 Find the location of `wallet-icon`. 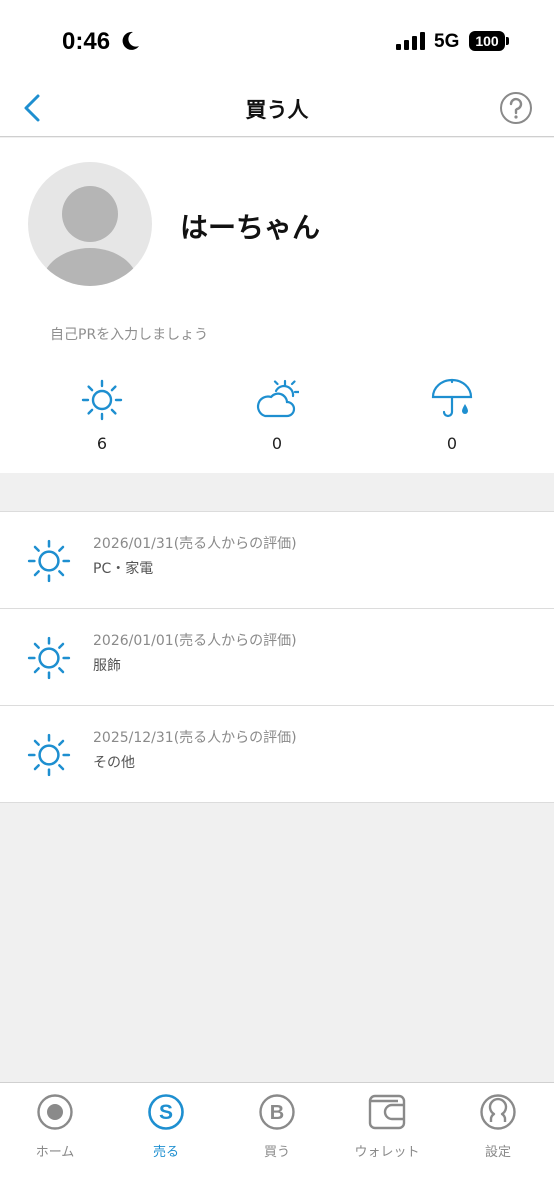

wallet-icon is located at coordinates (387, 1112).